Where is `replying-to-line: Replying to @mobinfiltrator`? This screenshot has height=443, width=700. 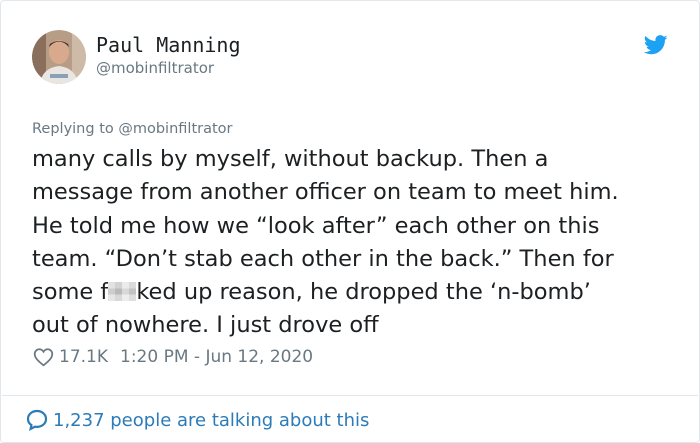 replying-to-line: Replying to @mobinfiltrator is located at coordinates (132, 129).